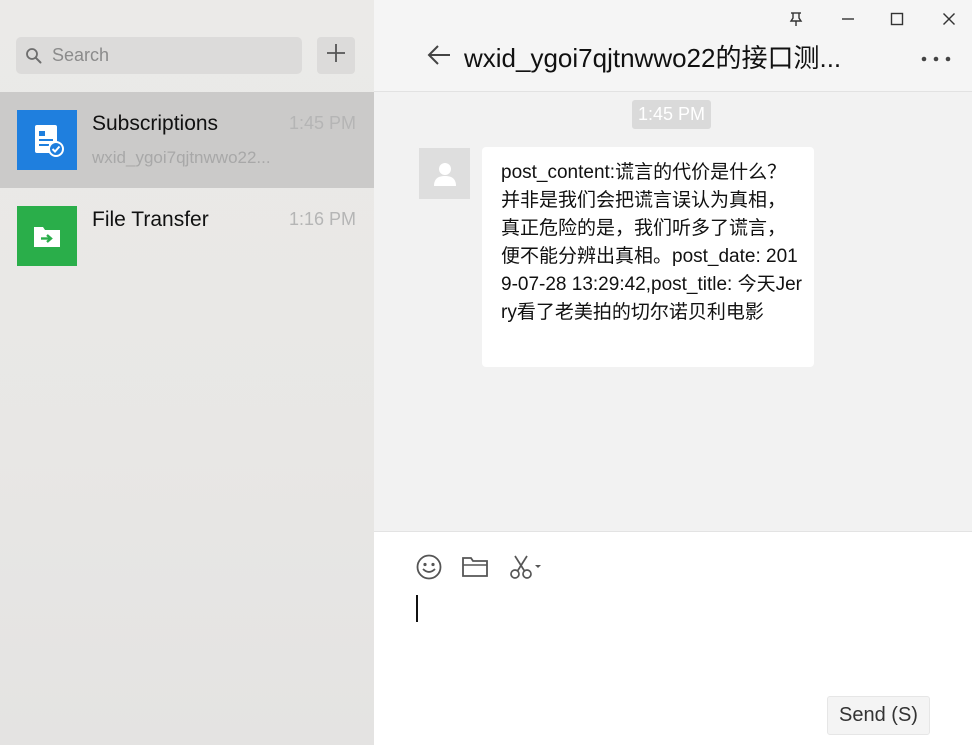 The width and height of the screenshot is (972, 745). Describe the element at coordinates (672, 114) in the screenshot. I see `message-time-badge: 1:45 PM` at that location.